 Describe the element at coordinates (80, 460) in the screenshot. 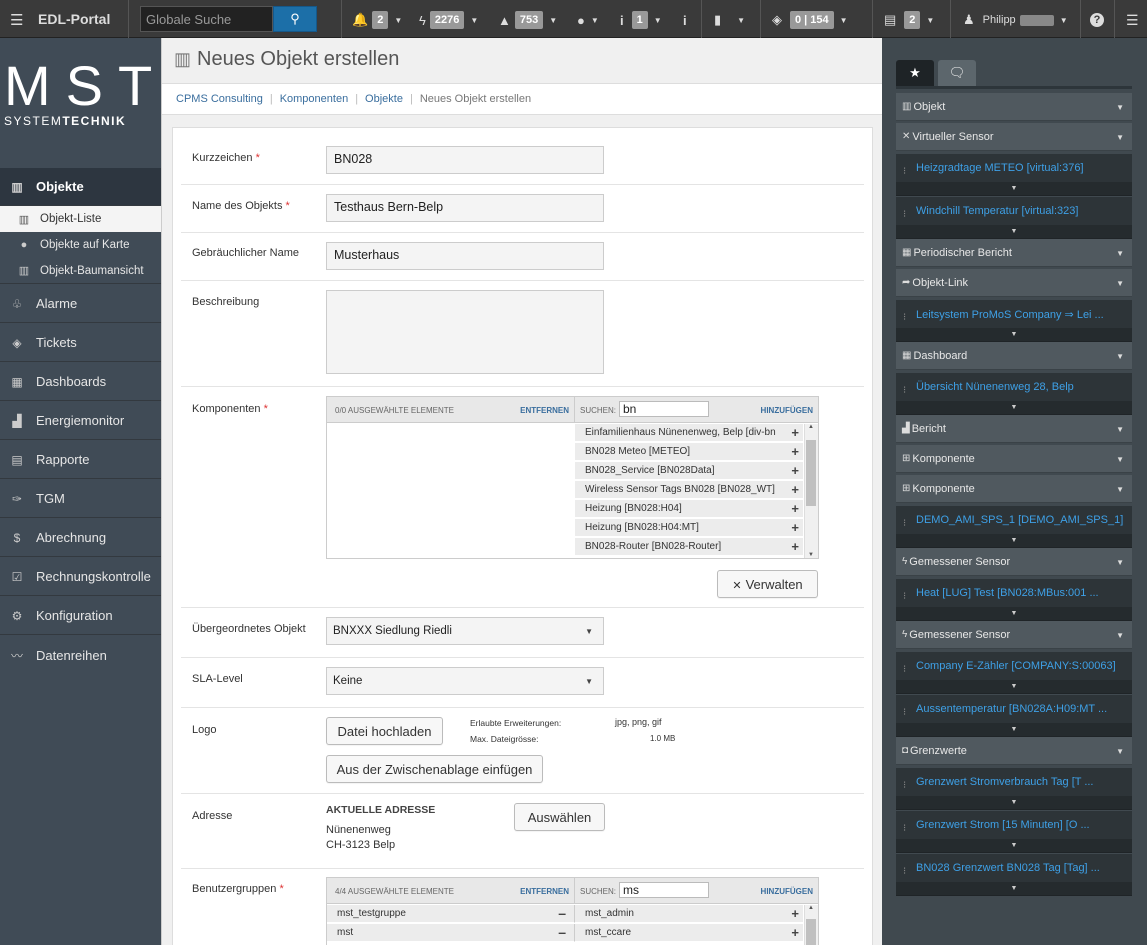

I see `sidebar-item-rapporte: ▤ Rapporte` at that location.